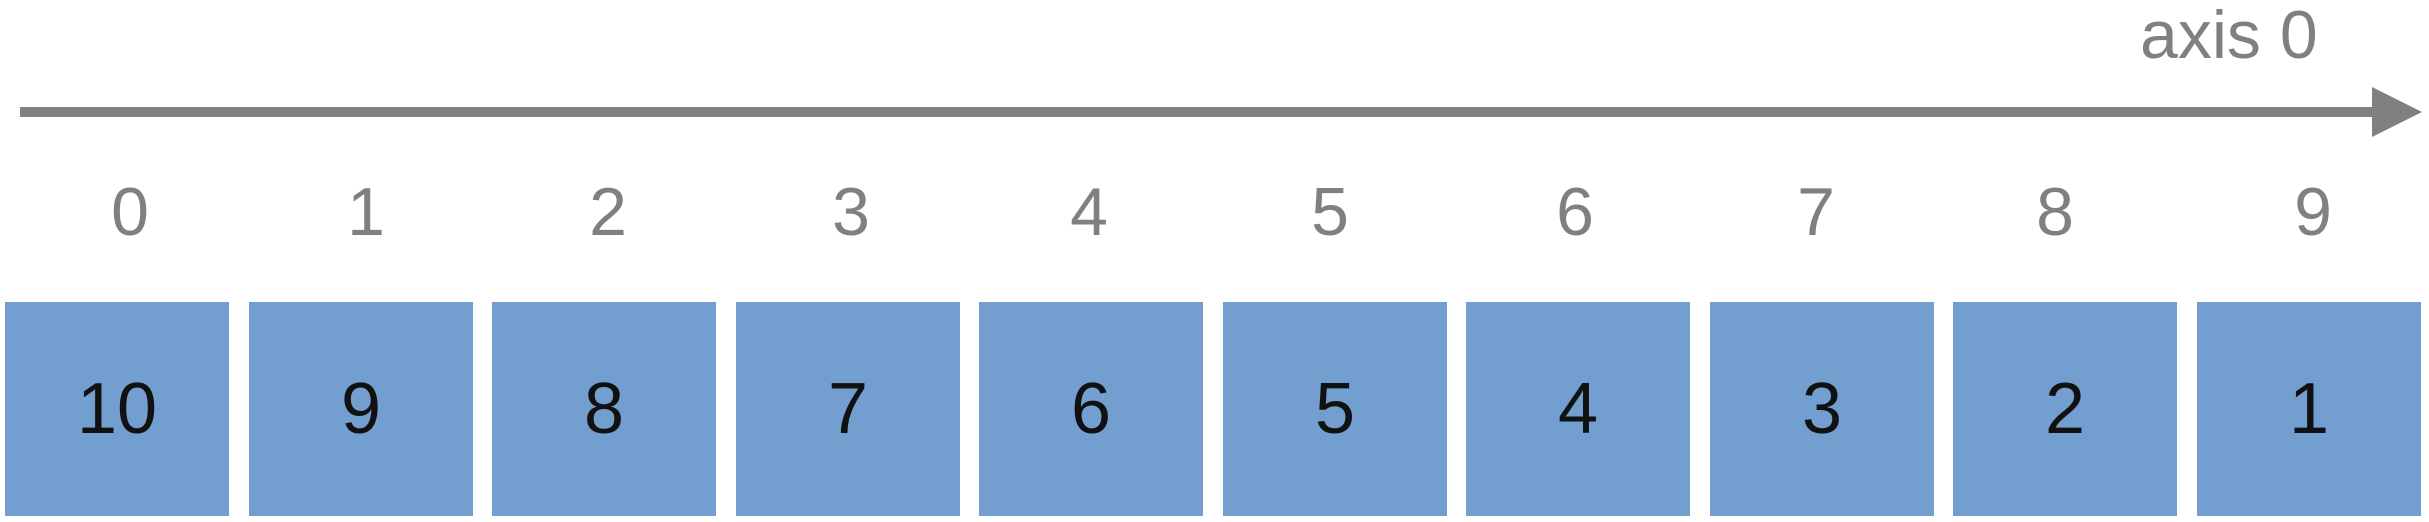 The height and width of the screenshot is (522, 2429). I want to click on cell-value: 7, so click(848, 409).